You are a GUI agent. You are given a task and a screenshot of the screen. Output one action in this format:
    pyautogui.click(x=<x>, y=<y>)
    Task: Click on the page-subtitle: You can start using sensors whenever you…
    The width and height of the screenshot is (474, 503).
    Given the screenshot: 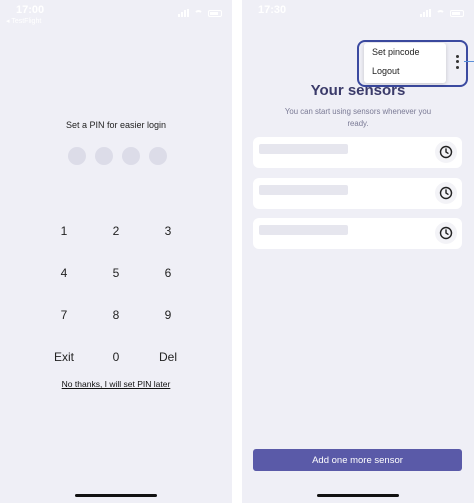 What is the action you would take?
    pyautogui.click(x=358, y=117)
    